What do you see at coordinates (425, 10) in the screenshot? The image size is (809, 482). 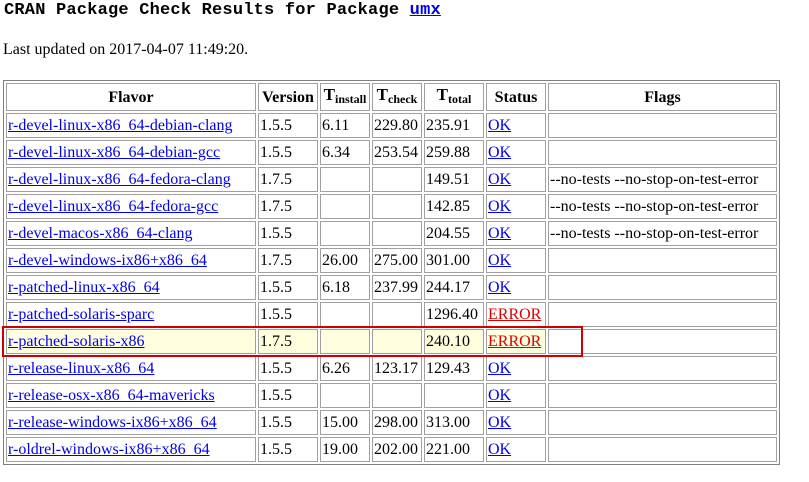 I see `package-link: umx` at bounding box center [425, 10].